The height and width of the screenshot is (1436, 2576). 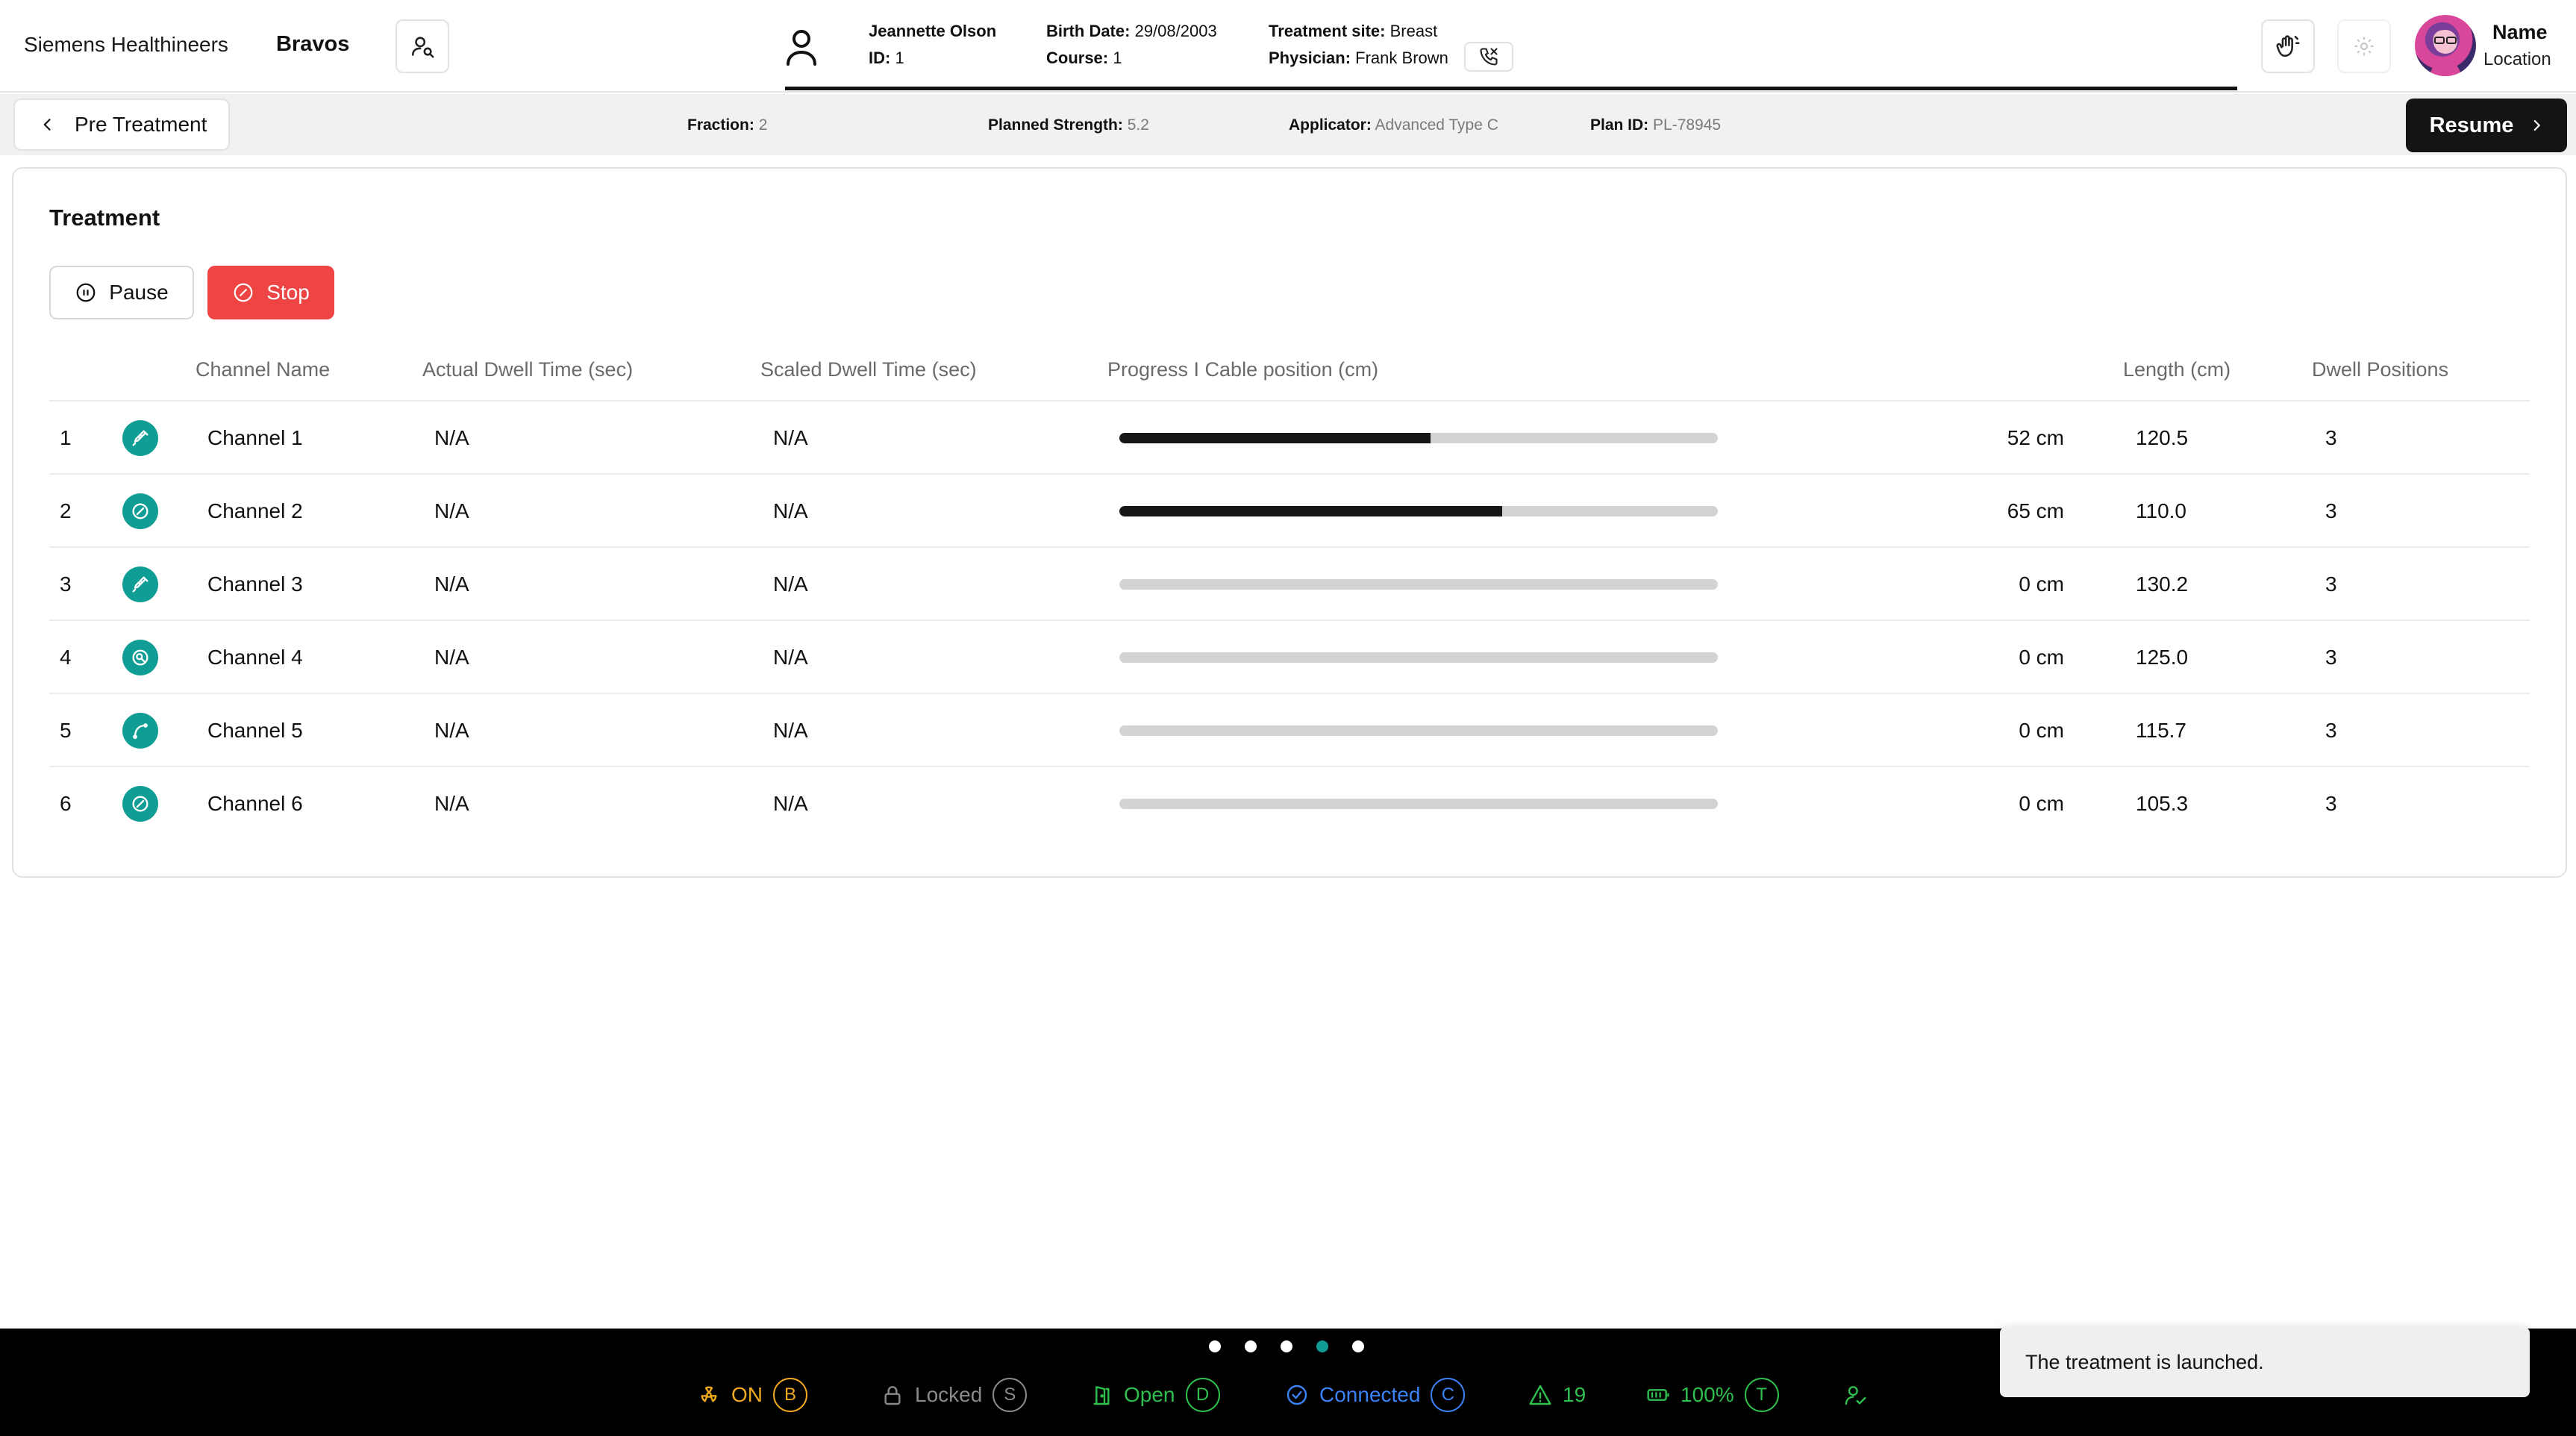 I want to click on syringe-icon, so click(x=140, y=584).